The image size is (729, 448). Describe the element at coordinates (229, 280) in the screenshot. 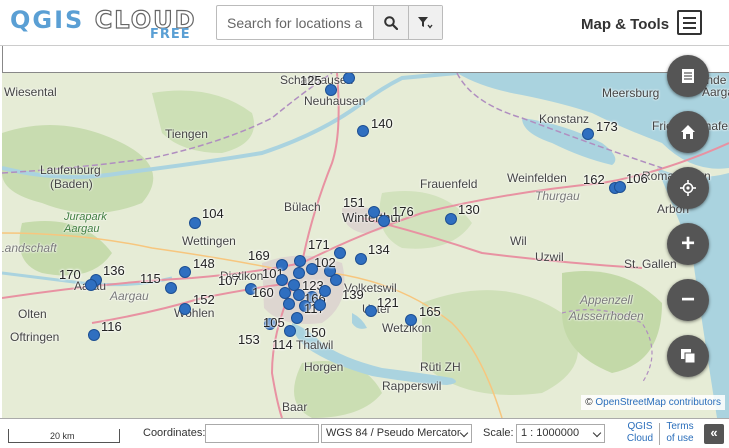

I see `point-label: 107` at that location.